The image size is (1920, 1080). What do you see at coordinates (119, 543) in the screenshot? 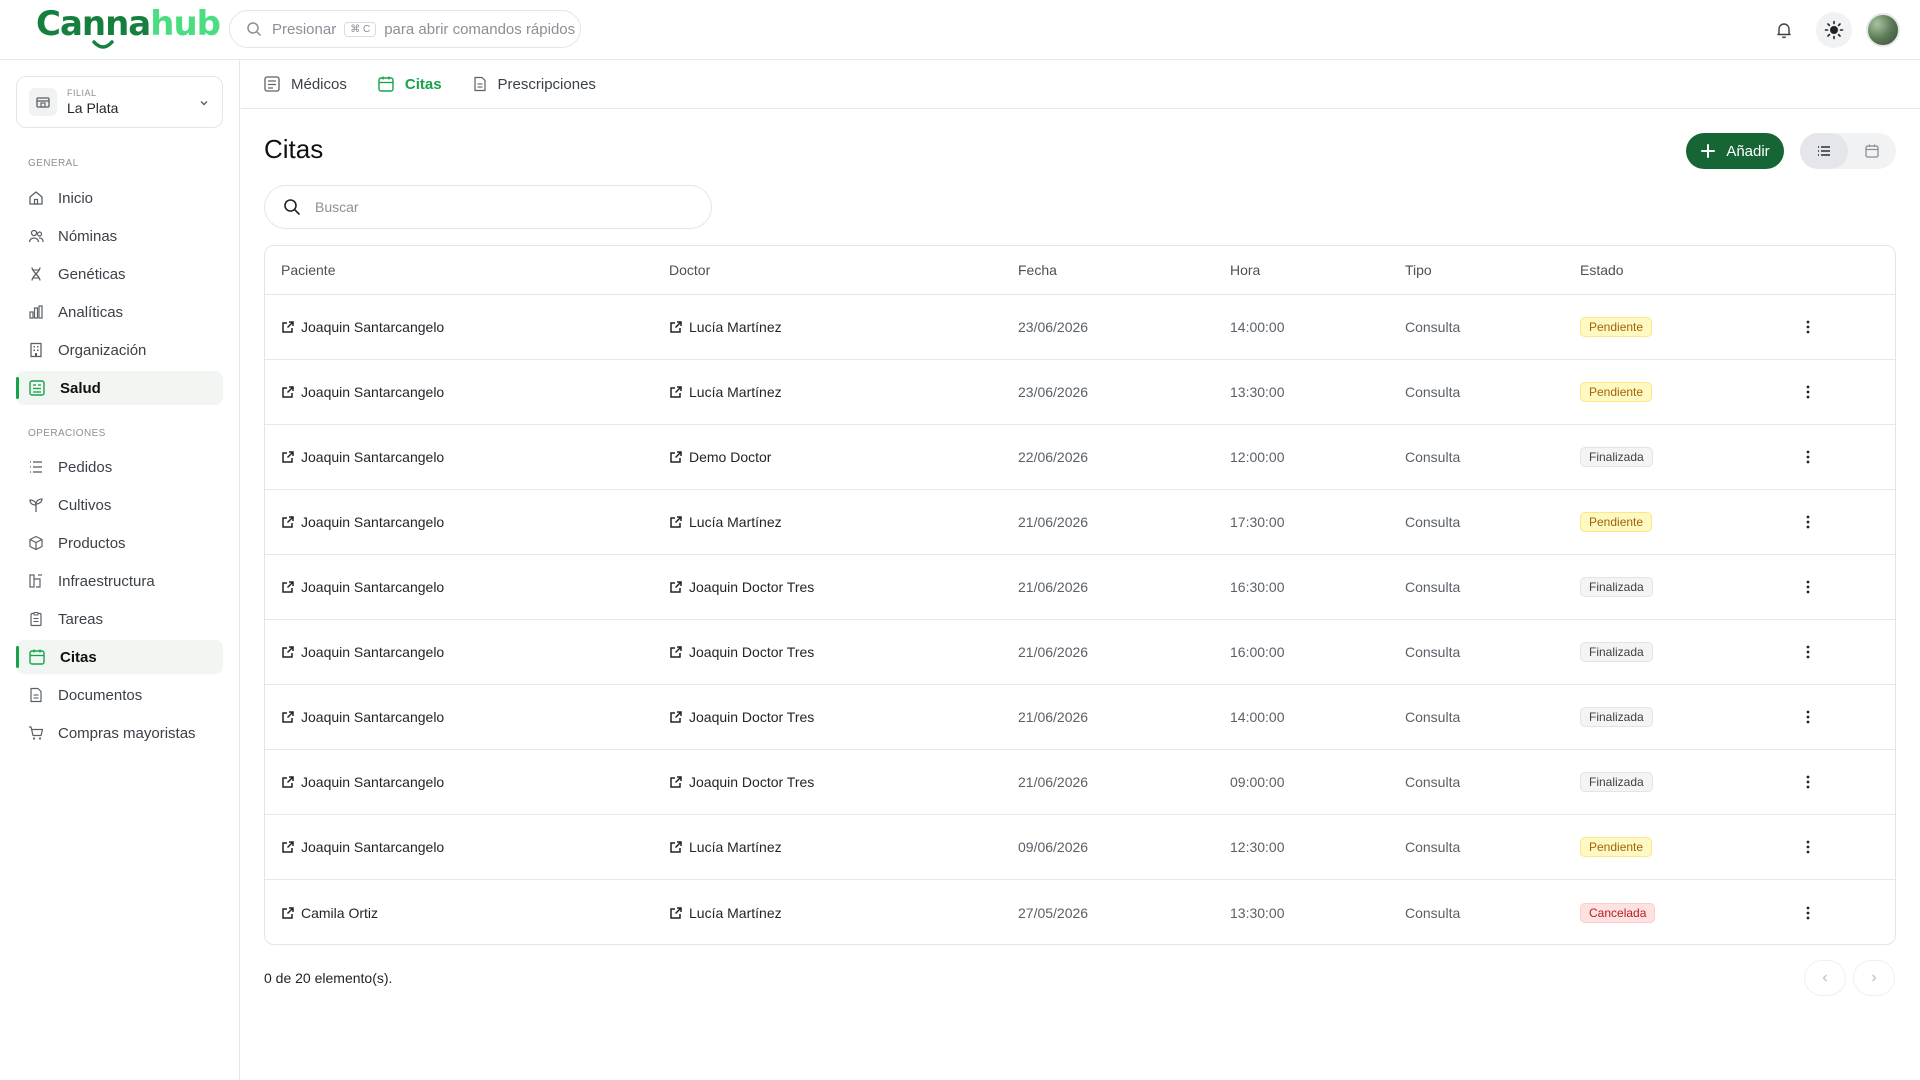
I see `sidebar-item-productos: Productos` at bounding box center [119, 543].